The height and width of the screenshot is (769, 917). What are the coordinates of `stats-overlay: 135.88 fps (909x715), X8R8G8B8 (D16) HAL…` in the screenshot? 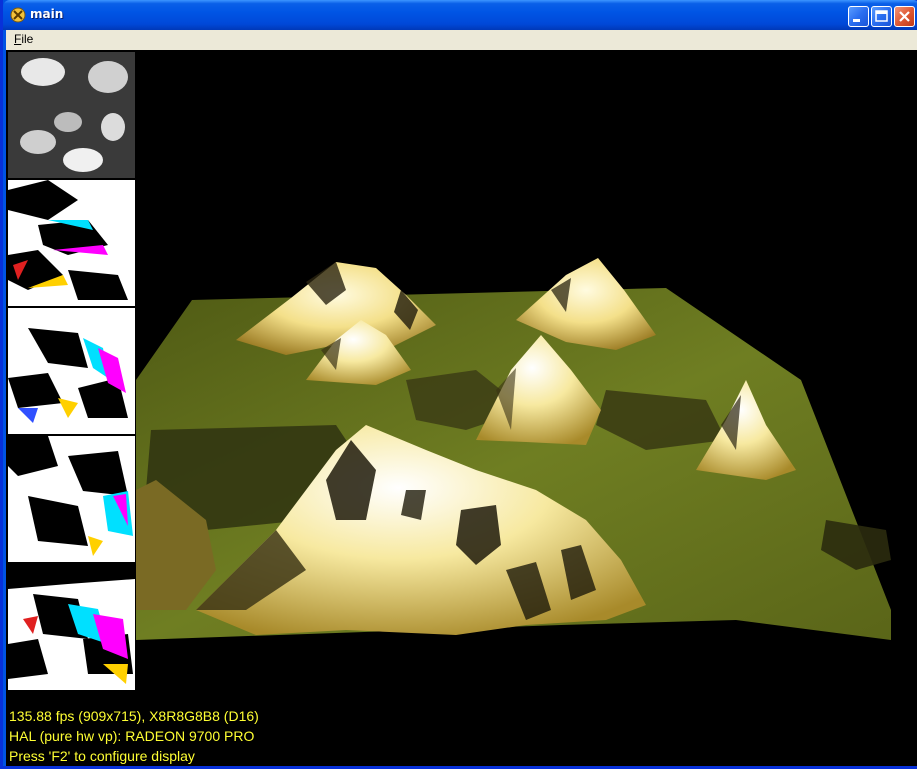 It's located at (134, 736).